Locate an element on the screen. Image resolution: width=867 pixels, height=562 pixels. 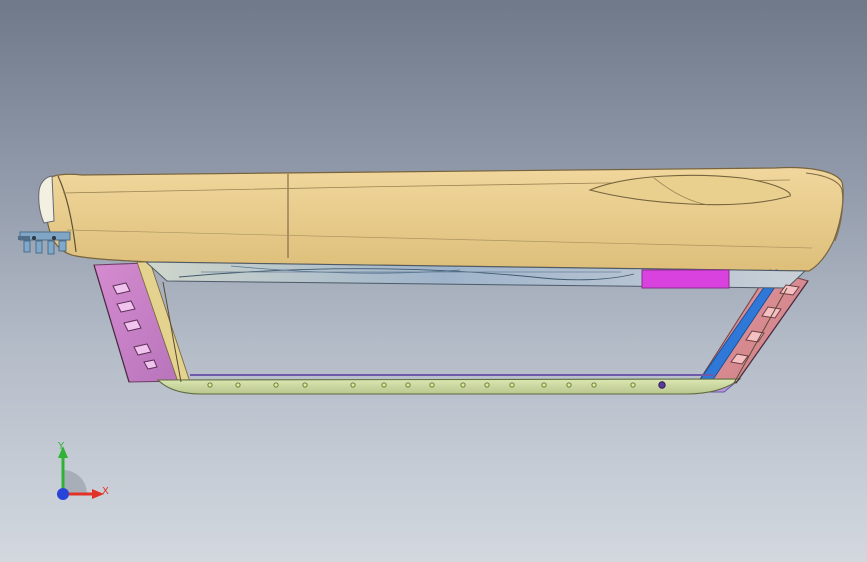
coordinate-triad: Y X is located at coordinates (80, 474).